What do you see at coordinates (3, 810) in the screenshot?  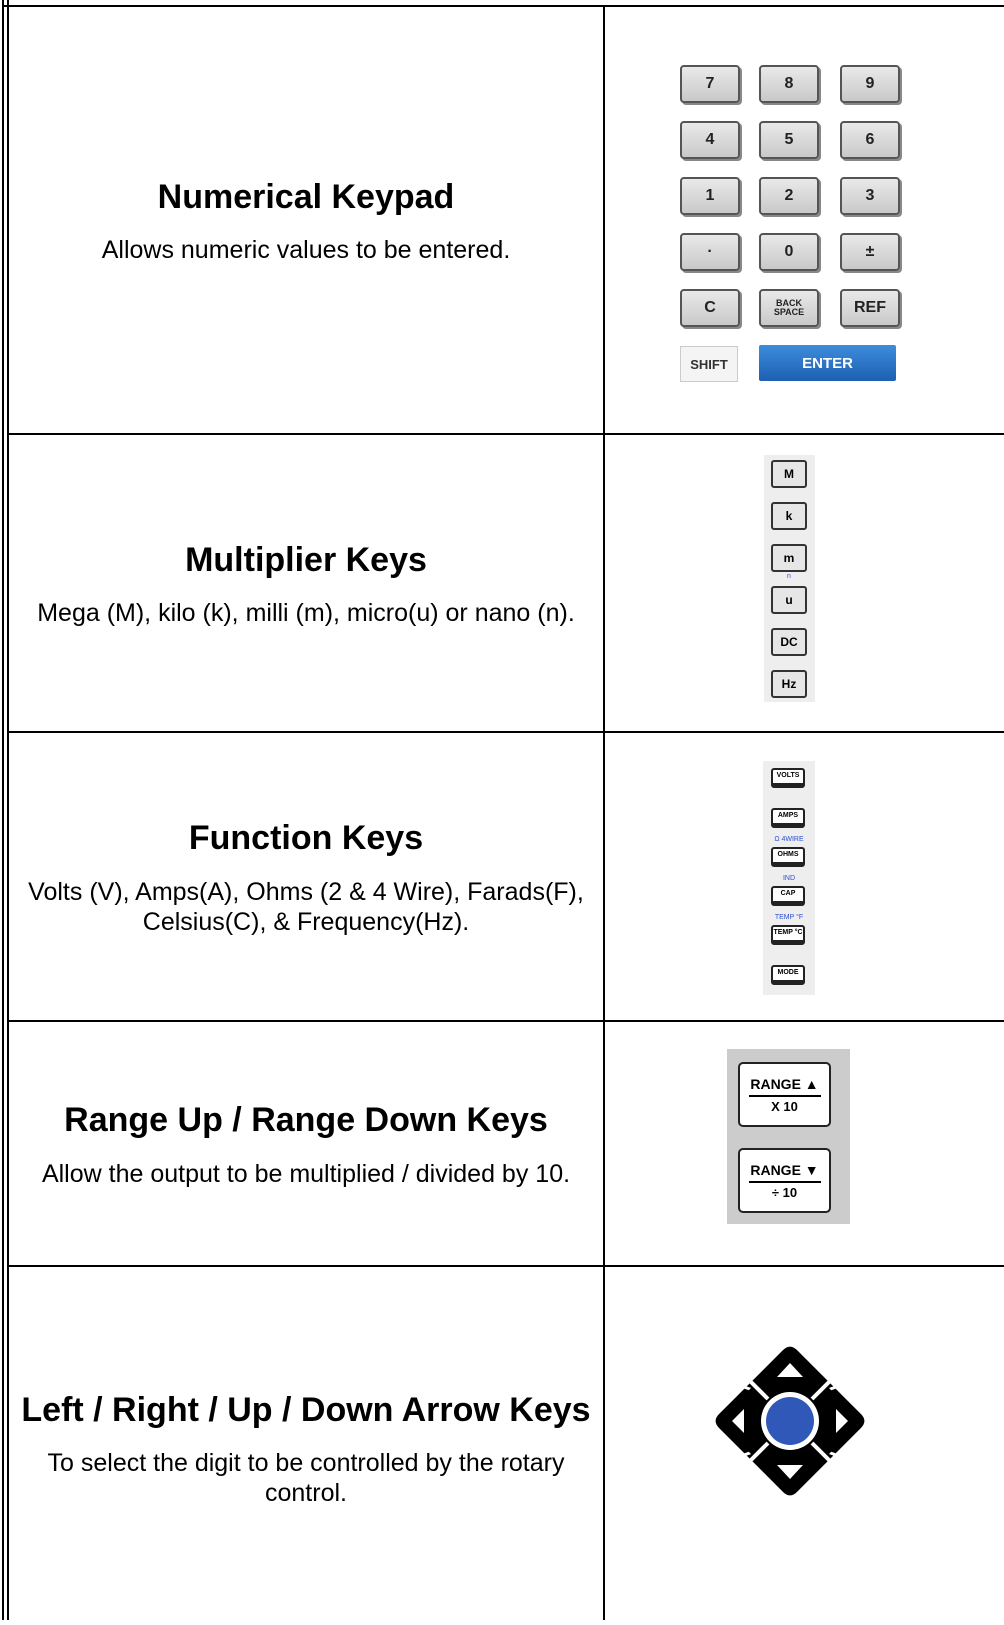 I see `table-border-left` at bounding box center [3, 810].